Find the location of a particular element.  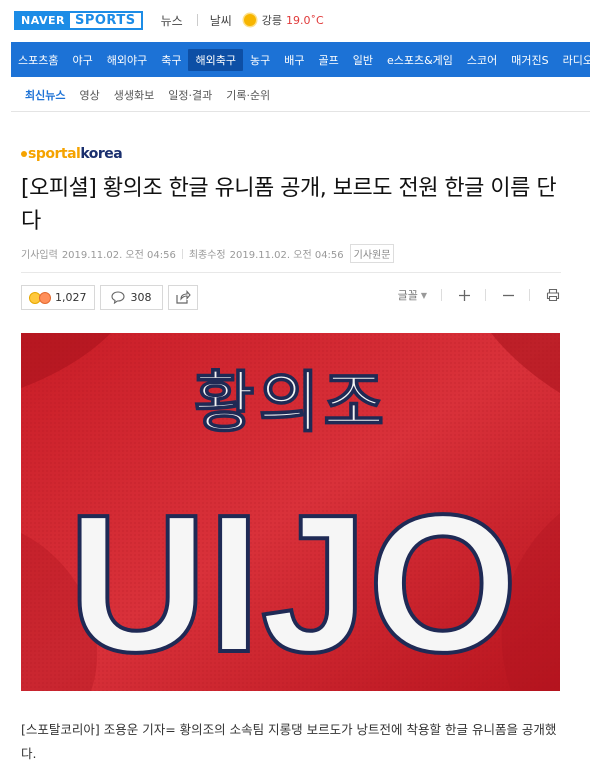

font-decrease-button is located at coordinates (508, 295).